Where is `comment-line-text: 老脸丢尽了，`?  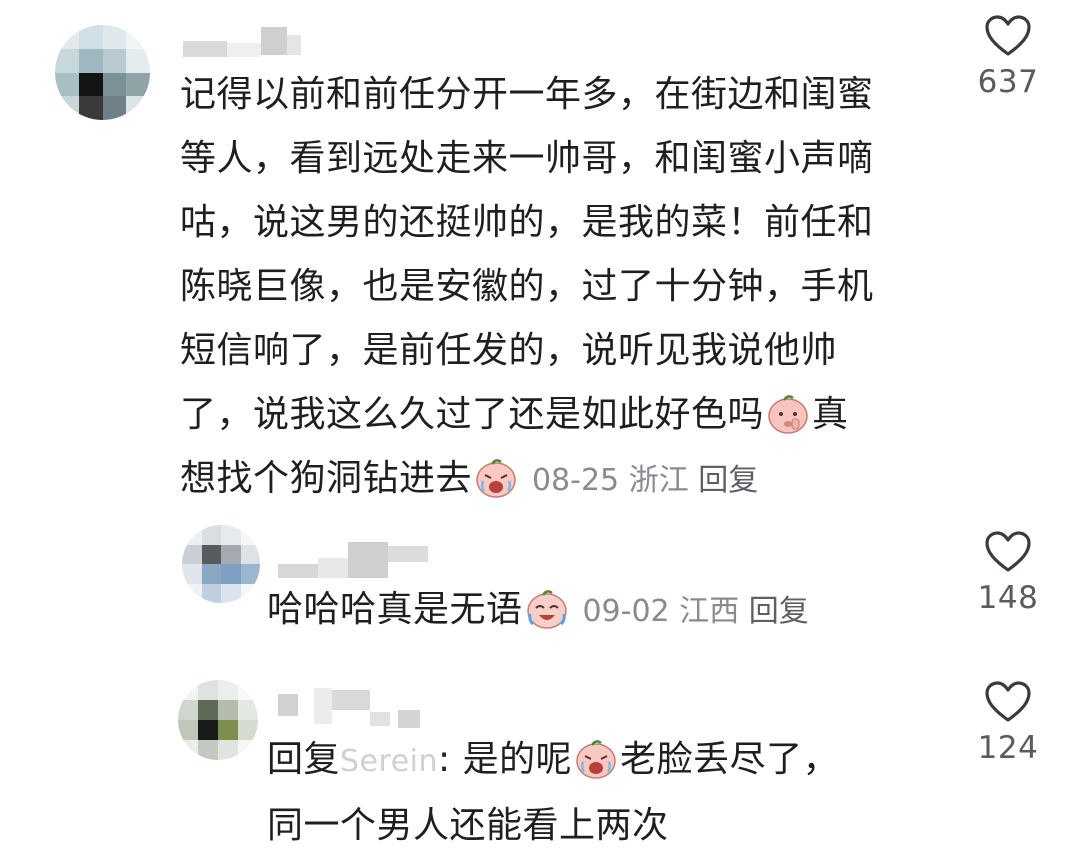 comment-line-text: 老脸丢尽了， is located at coordinates (730, 759).